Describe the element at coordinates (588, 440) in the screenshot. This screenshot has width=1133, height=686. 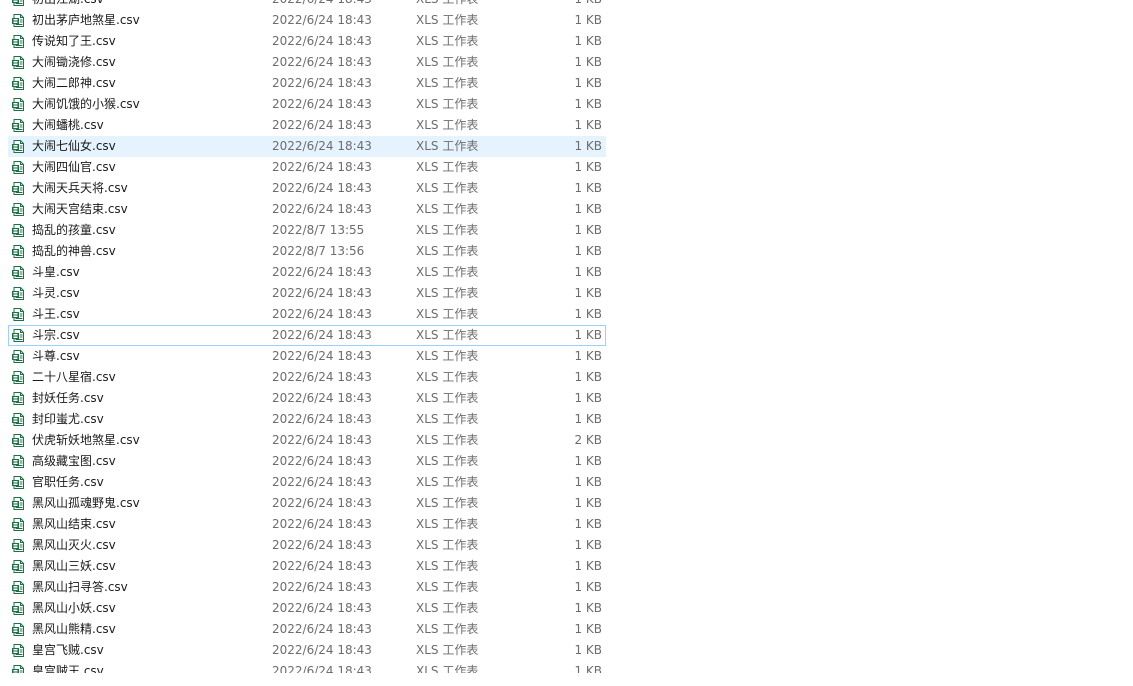
I see `file-size: 2 KB` at that location.